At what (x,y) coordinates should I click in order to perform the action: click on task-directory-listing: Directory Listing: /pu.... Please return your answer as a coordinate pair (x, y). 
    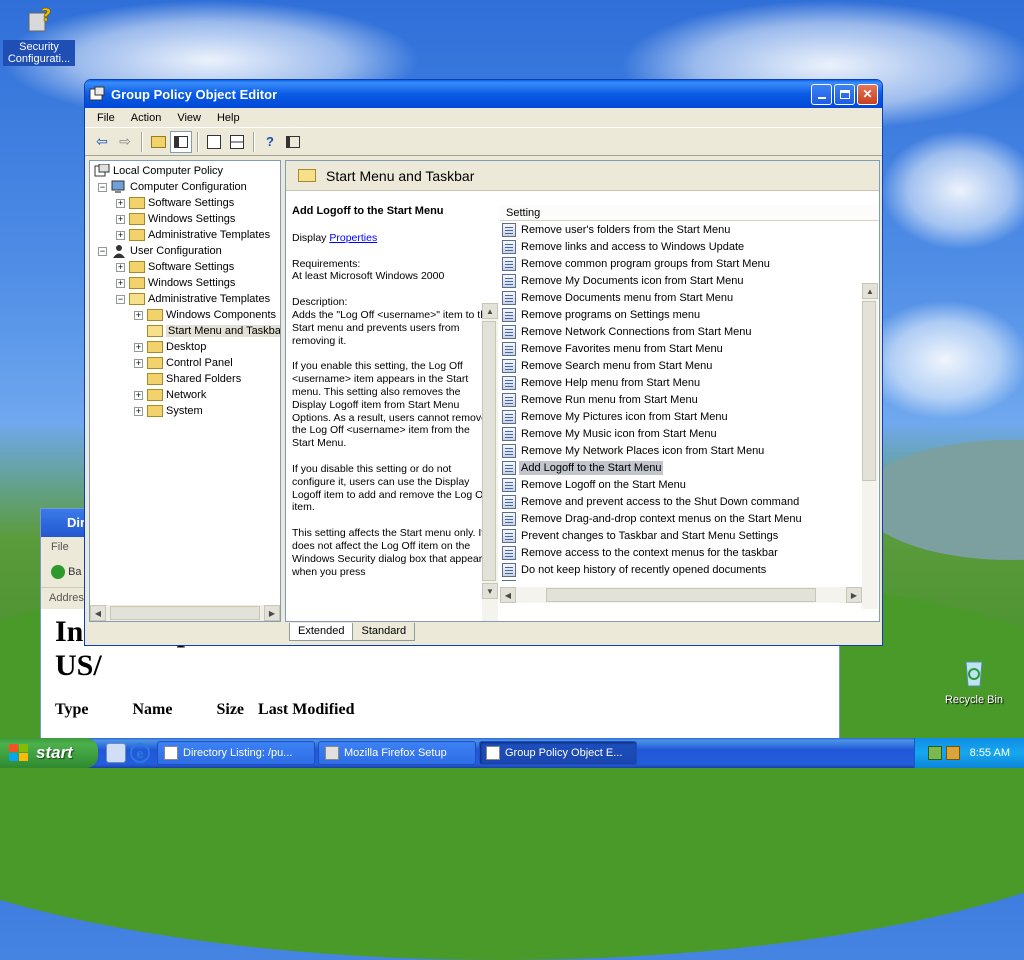
    Looking at the image, I should click on (236, 753).